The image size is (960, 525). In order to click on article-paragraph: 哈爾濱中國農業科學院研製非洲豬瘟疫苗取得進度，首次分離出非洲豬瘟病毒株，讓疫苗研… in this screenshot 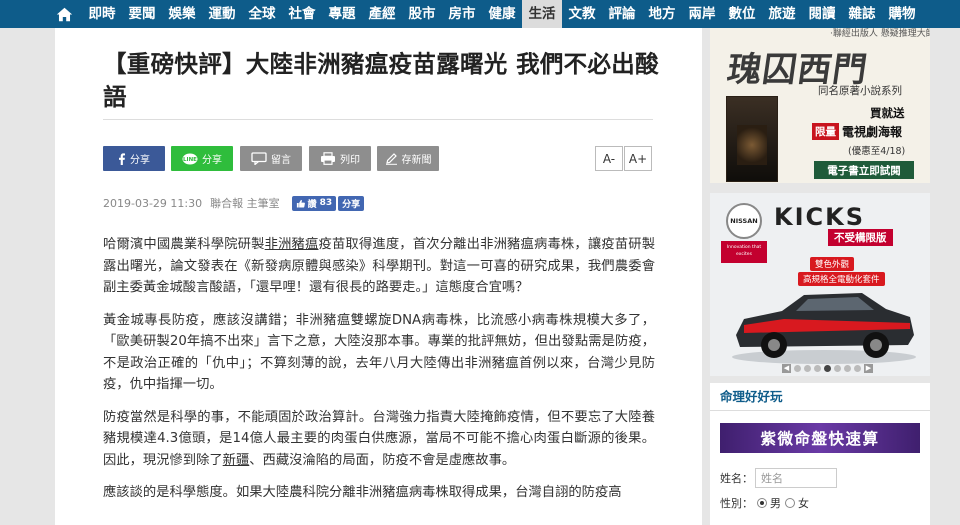, I will do `click(379, 266)`.